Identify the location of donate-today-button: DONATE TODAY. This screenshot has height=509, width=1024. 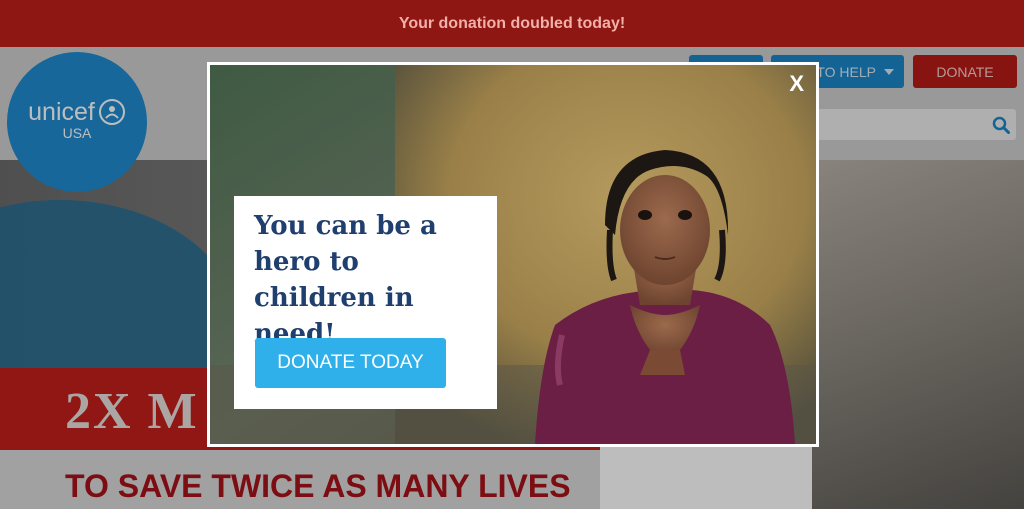
(350, 363).